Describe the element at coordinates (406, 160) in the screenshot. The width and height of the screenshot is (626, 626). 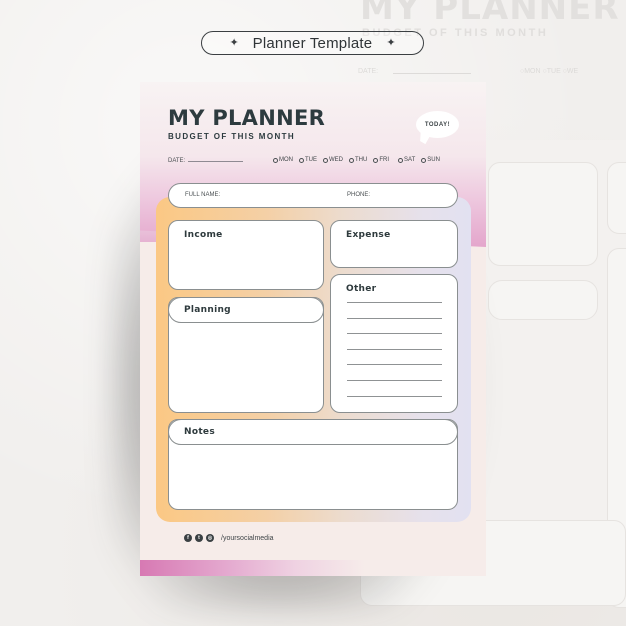
I see `day-option-sat: SAT` at that location.